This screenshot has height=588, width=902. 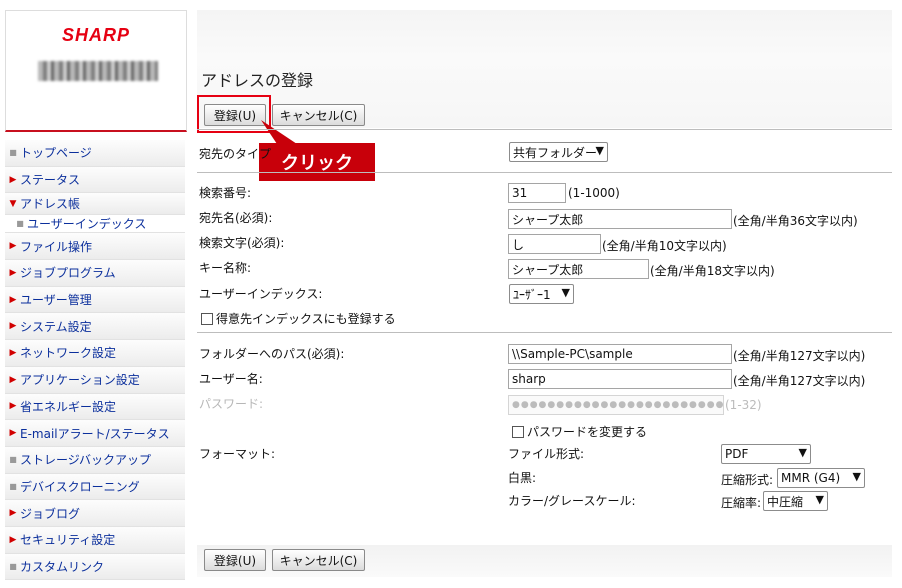 What do you see at coordinates (95, 513) in the screenshot?
I see `sidebar-item-job-log: ▶ ジョブログ` at bounding box center [95, 513].